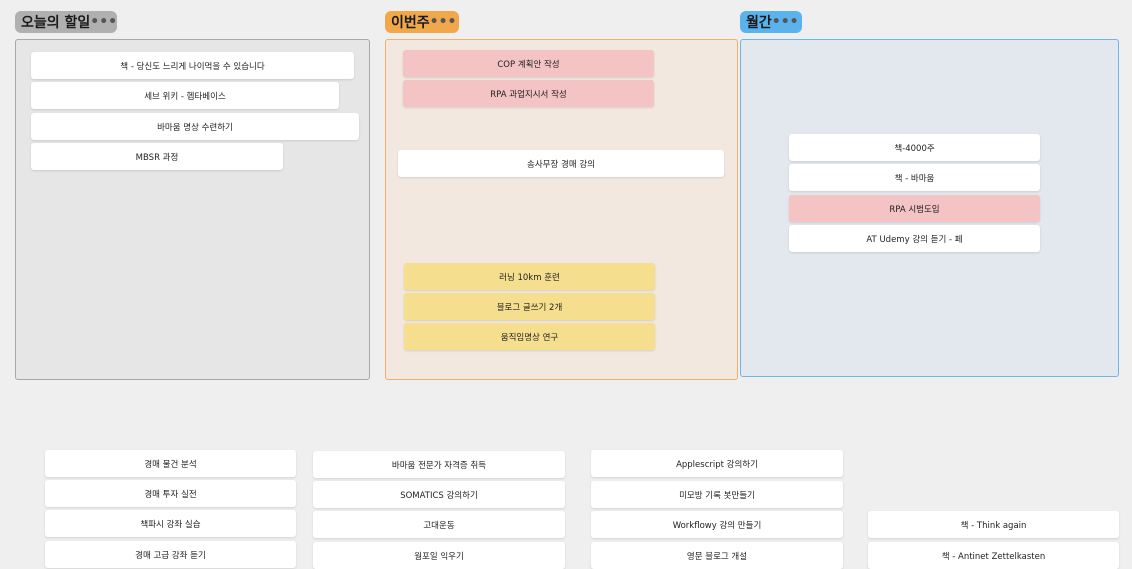 The width and height of the screenshot is (1132, 569). I want to click on task-card: 움직임명상 연구, so click(529, 336).